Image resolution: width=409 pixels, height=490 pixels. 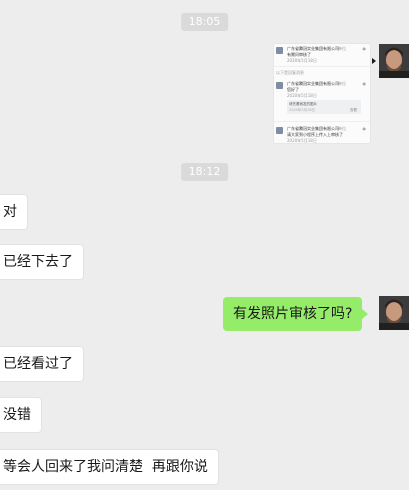 What do you see at coordinates (299, 54) in the screenshot?
I see `post-text: 有需问审核了` at bounding box center [299, 54].